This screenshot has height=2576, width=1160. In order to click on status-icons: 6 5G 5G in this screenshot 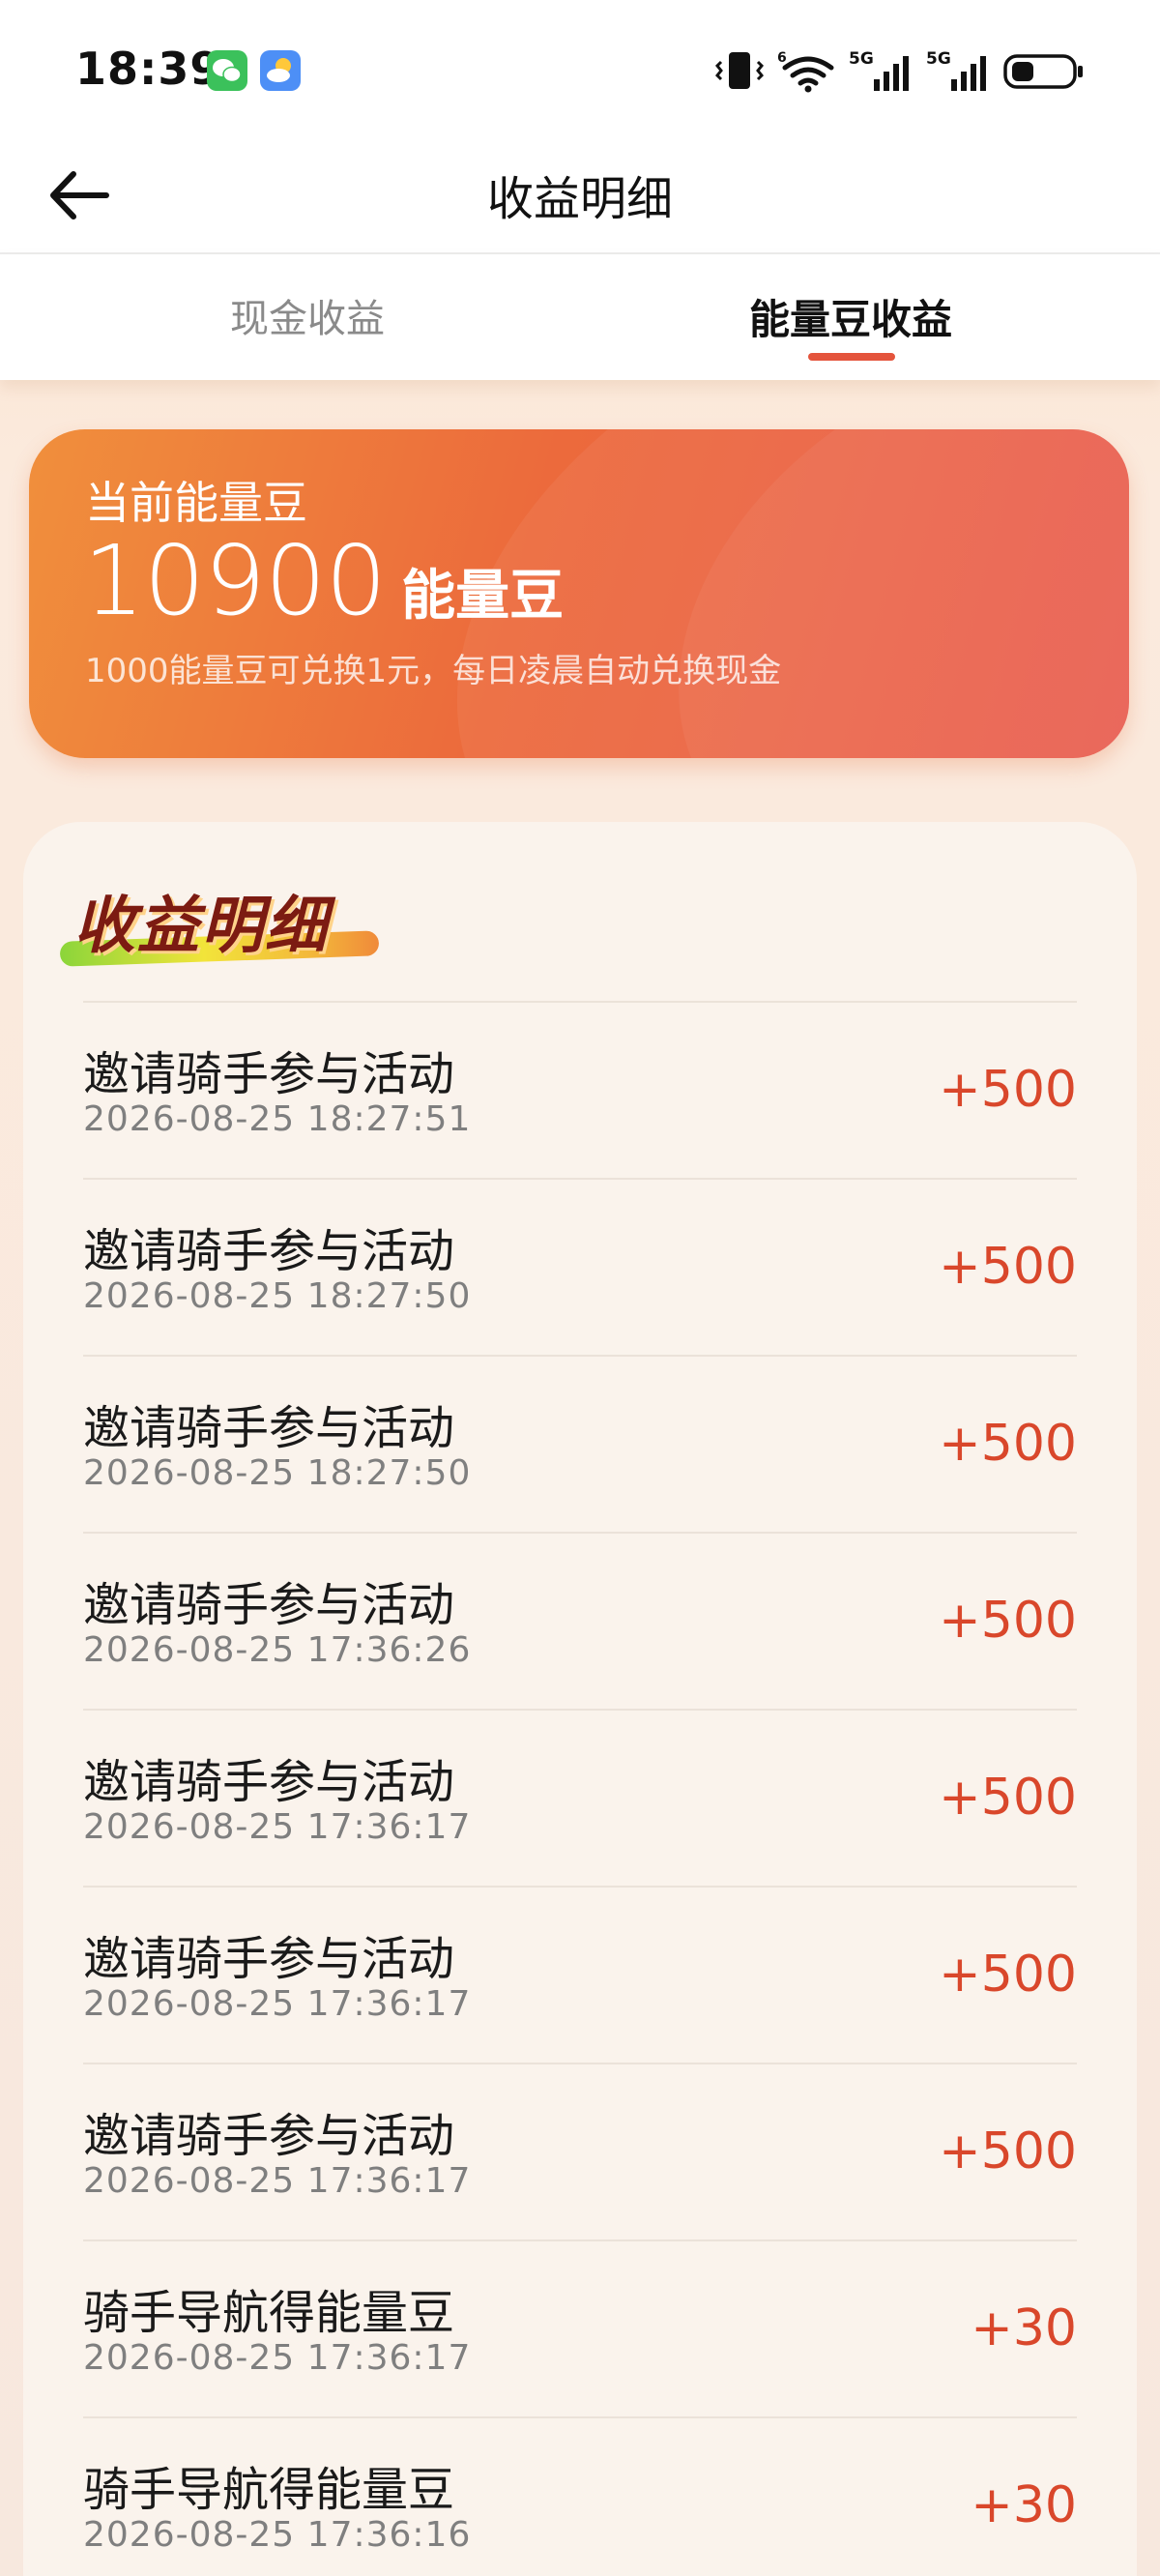, I will do `click(900, 68)`.